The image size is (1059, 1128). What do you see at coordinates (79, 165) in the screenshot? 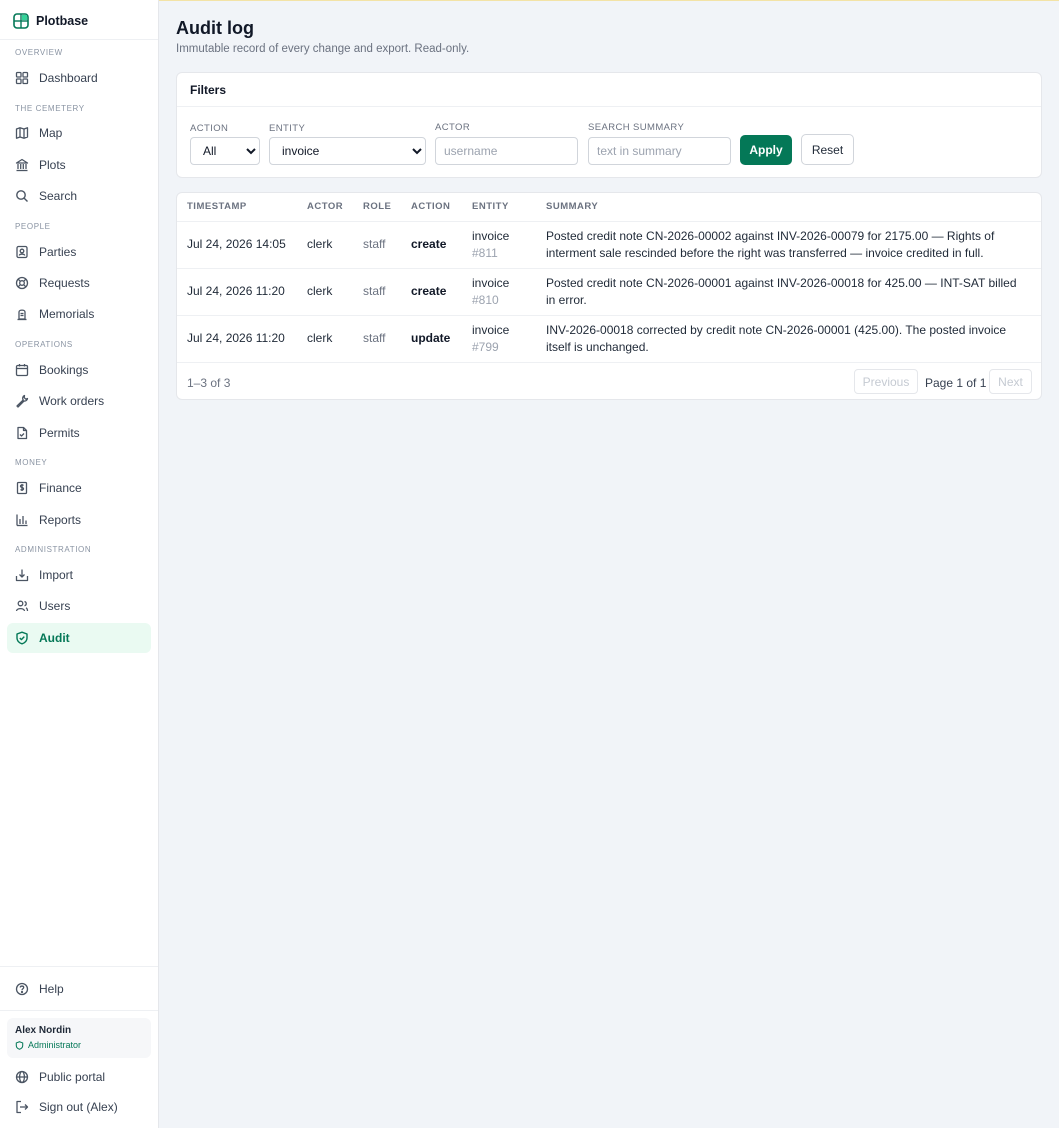
I see `sidebar-item-plots: Plots` at bounding box center [79, 165].